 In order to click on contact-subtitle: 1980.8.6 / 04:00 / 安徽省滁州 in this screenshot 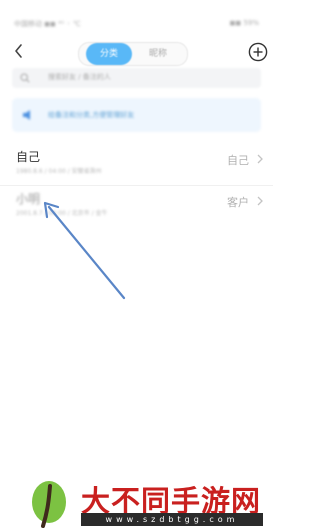, I will do `click(59, 171)`.